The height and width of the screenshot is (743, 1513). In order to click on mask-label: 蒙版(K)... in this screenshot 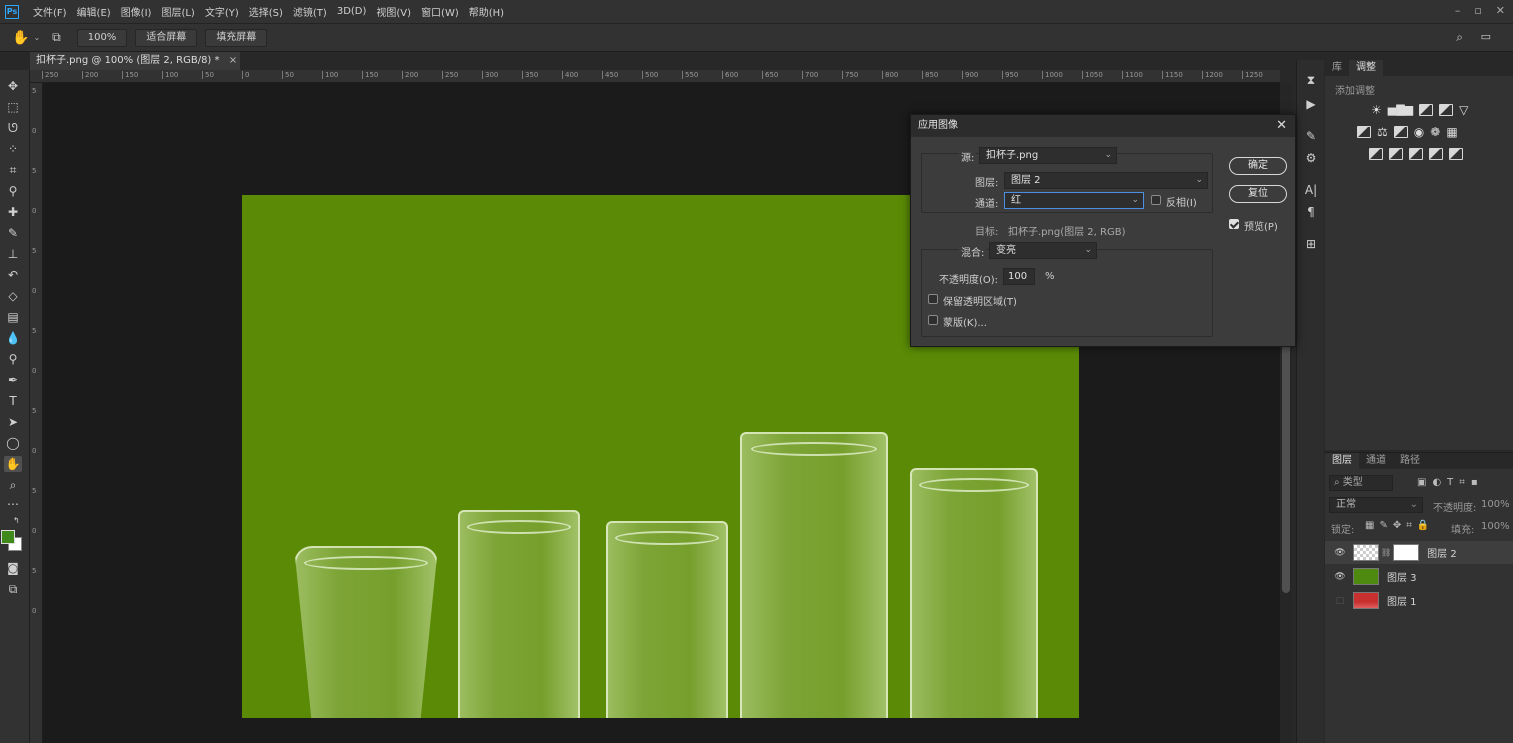, I will do `click(965, 321)`.